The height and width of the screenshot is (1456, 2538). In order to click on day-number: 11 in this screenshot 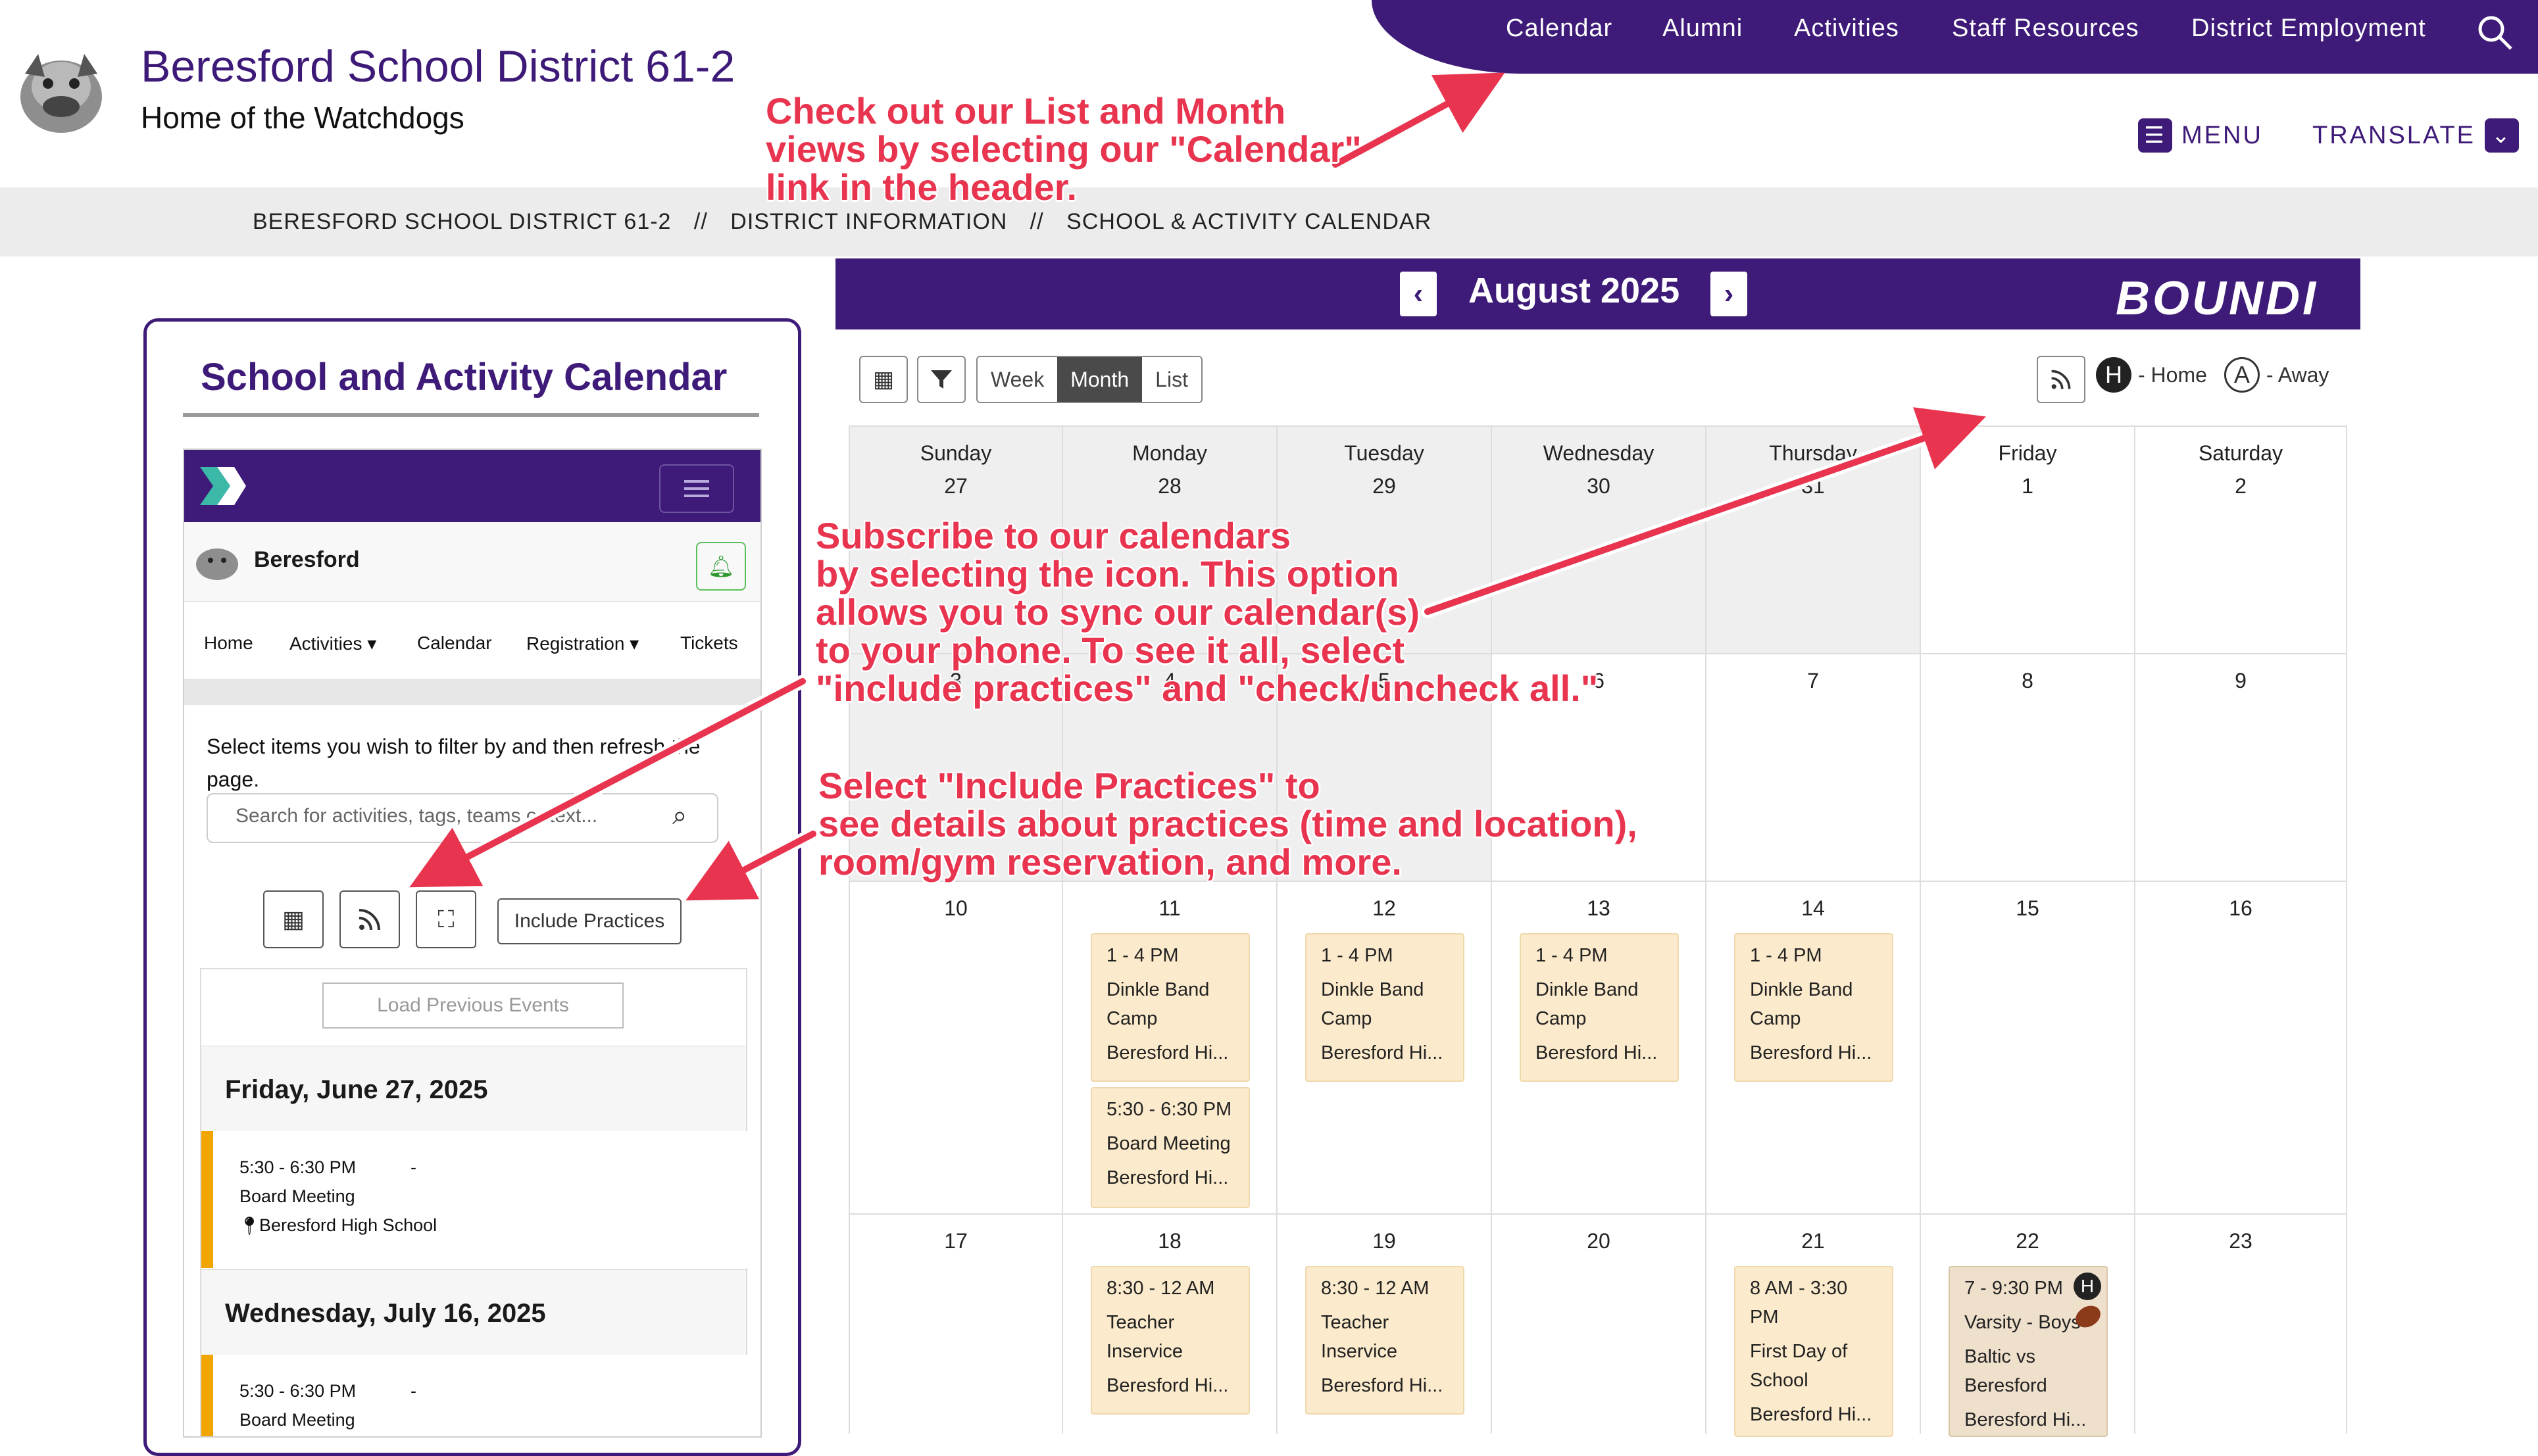, I will do `click(1169, 908)`.